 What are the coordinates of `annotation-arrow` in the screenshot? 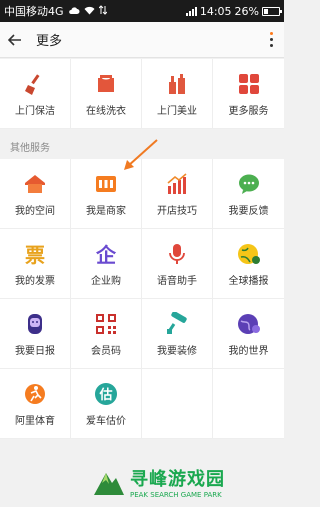 It's located at (141, 154).